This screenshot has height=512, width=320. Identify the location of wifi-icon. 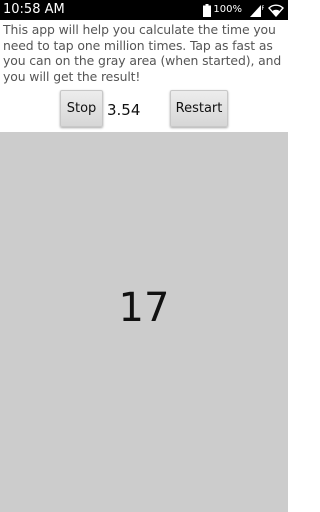
(276, 10).